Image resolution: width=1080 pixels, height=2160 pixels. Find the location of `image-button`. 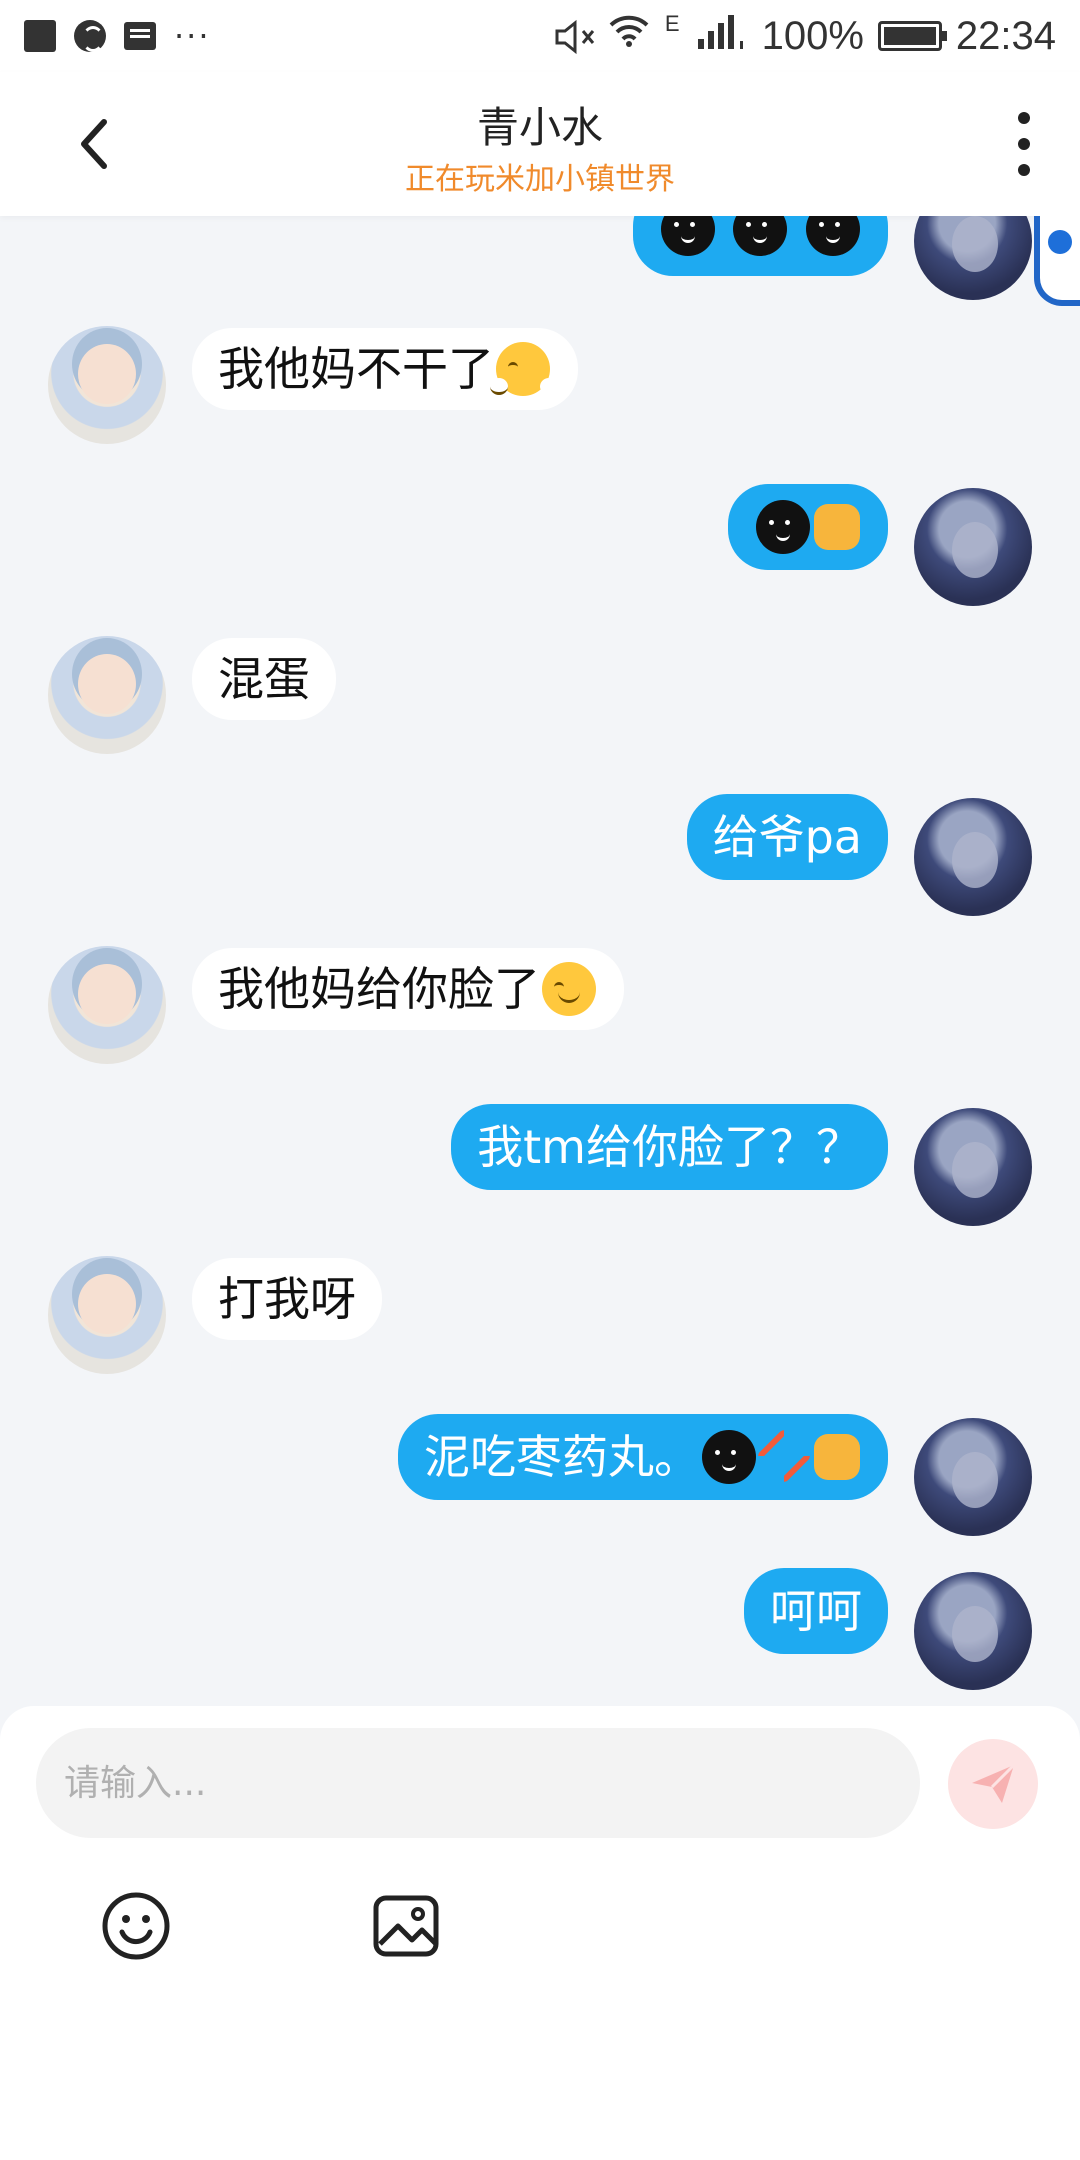

image-button is located at coordinates (406, 1926).